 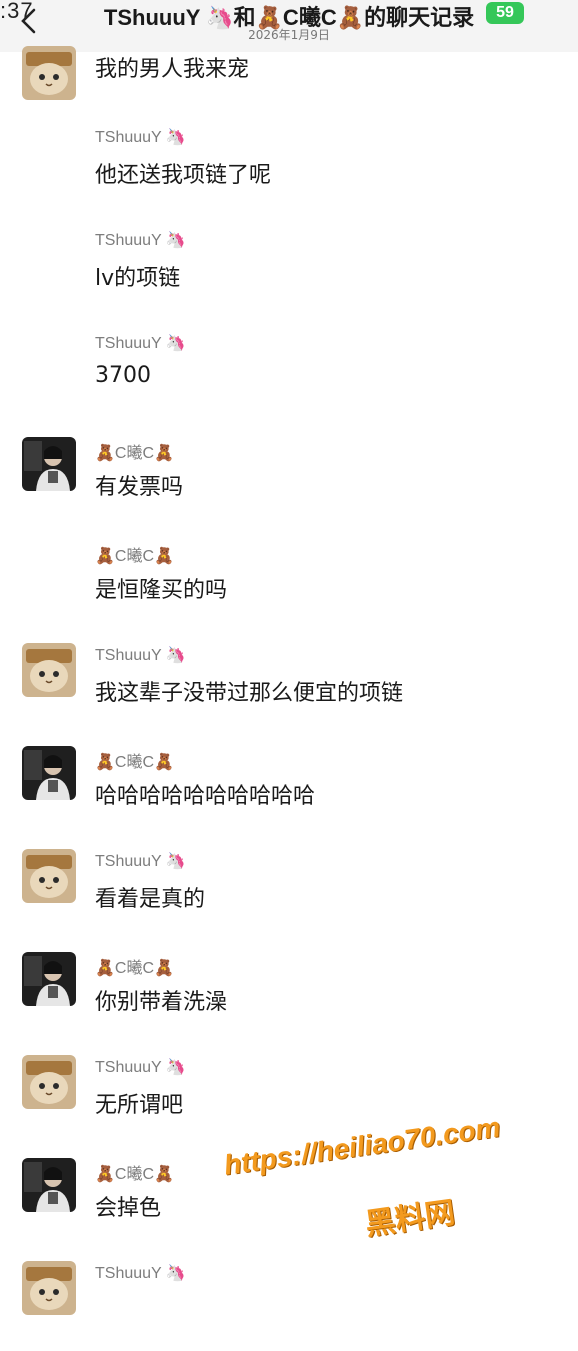 What do you see at coordinates (289, 894) in the screenshot?
I see `chat-message: TShuuuY 🦄 看着是真的` at bounding box center [289, 894].